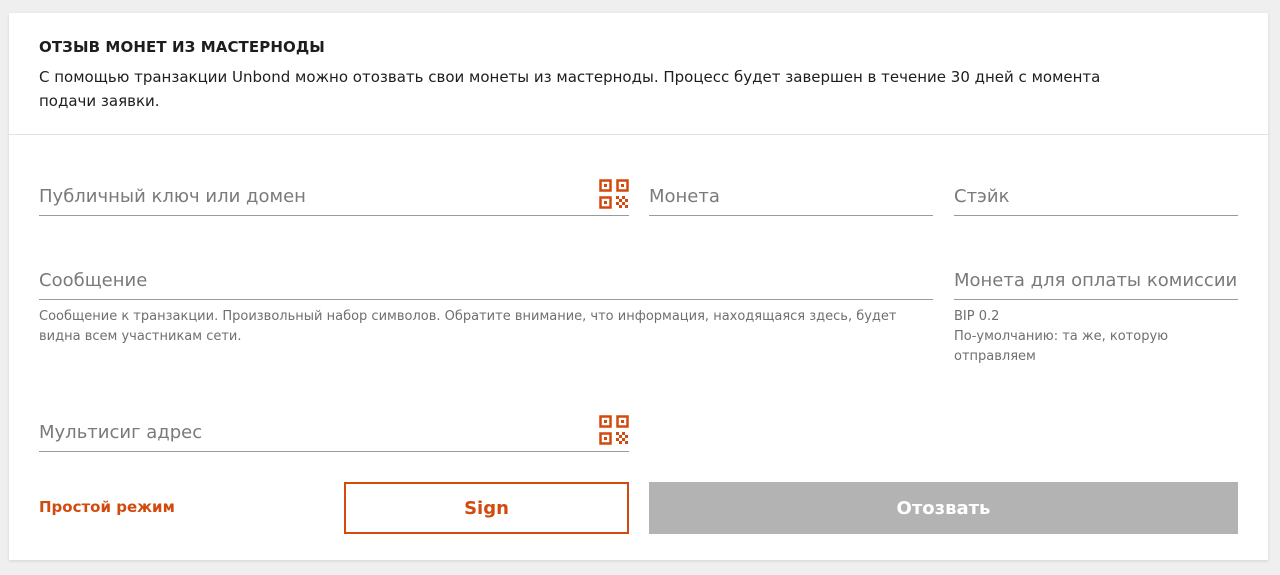 The width and height of the screenshot is (1280, 575). I want to click on message-placeholder: Сообщение, so click(93, 280).